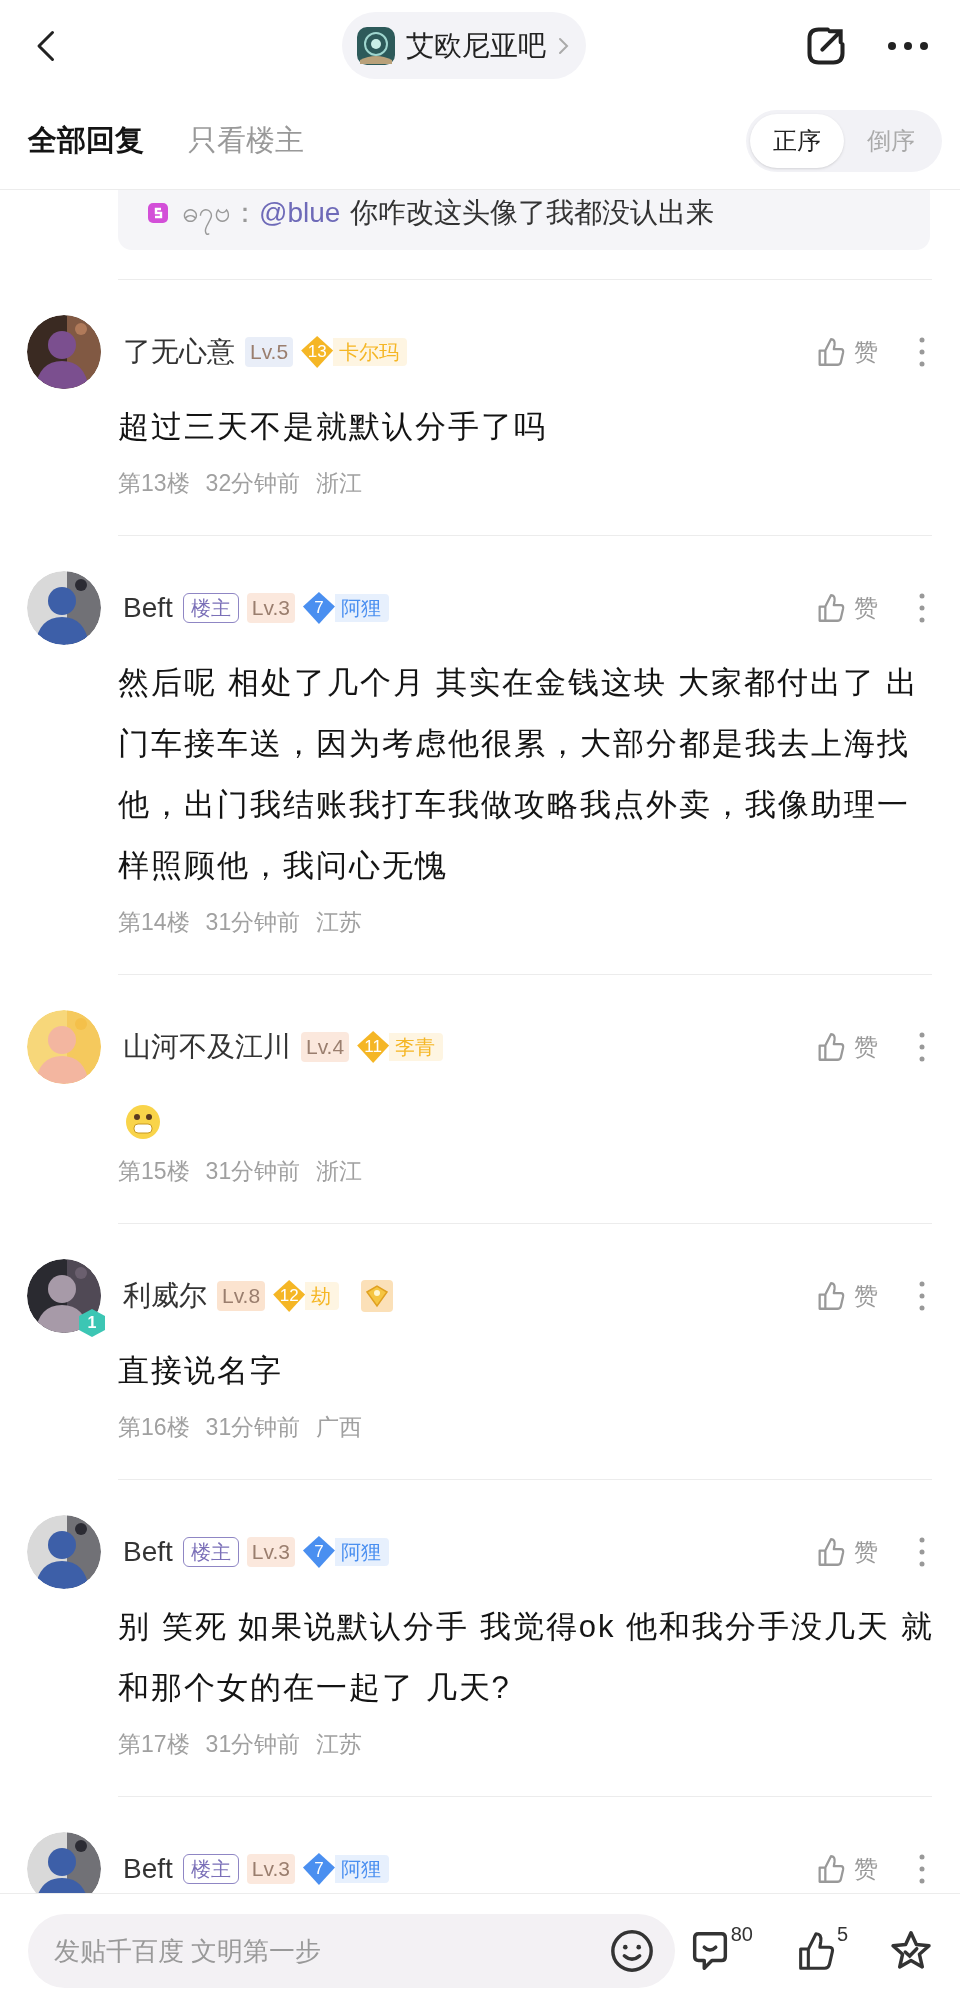  What do you see at coordinates (165, 1296) in the screenshot?
I see `user-name: 利威尔` at bounding box center [165, 1296].